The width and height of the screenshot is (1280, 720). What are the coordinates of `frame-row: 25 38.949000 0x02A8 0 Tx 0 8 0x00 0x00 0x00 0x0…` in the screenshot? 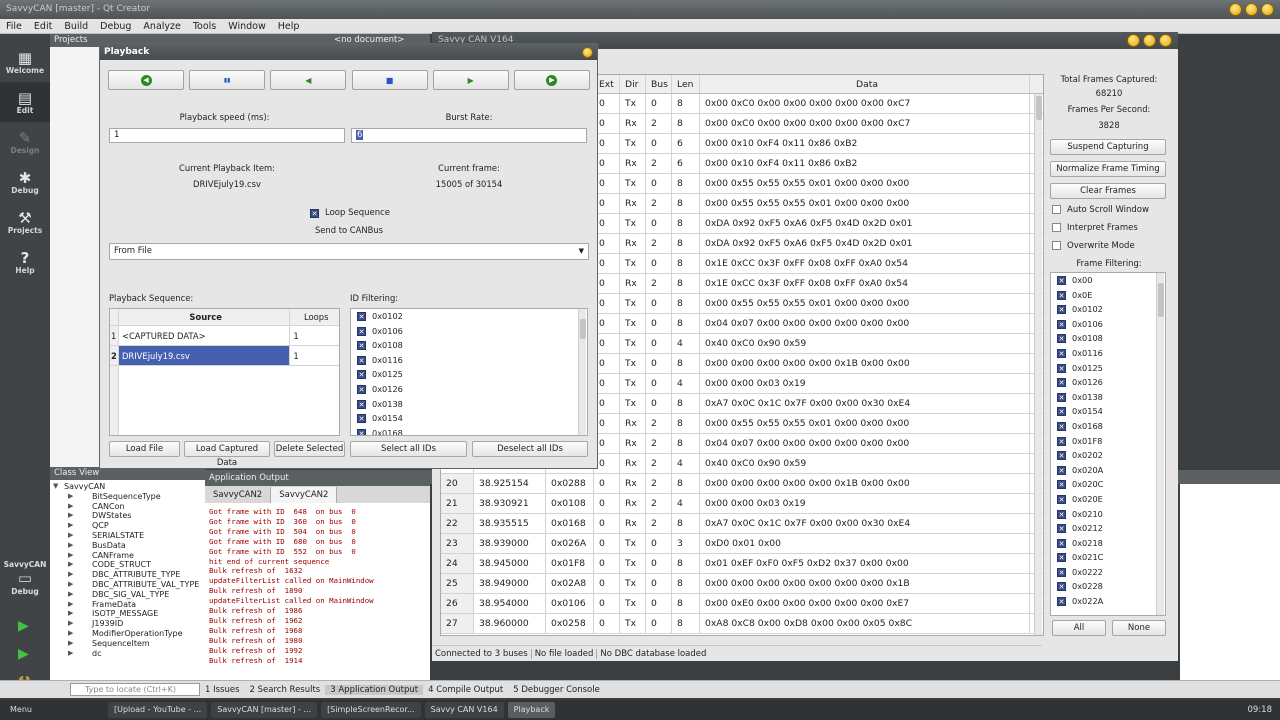 It's located at (742, 584).